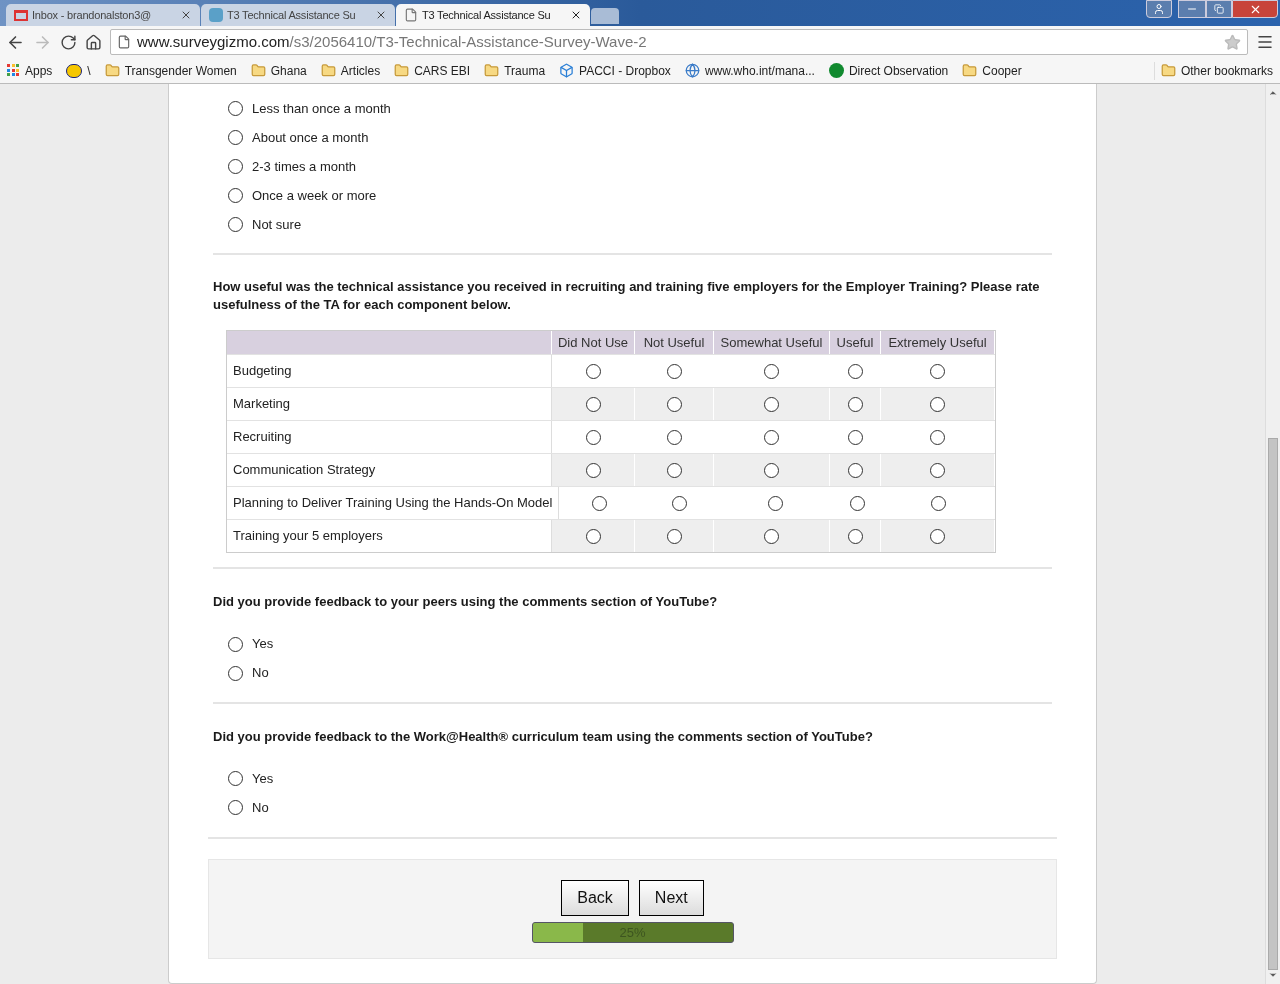  Describe the element at coordinates (216, 15) in the screenshot. I see `logo-icon` at that location.